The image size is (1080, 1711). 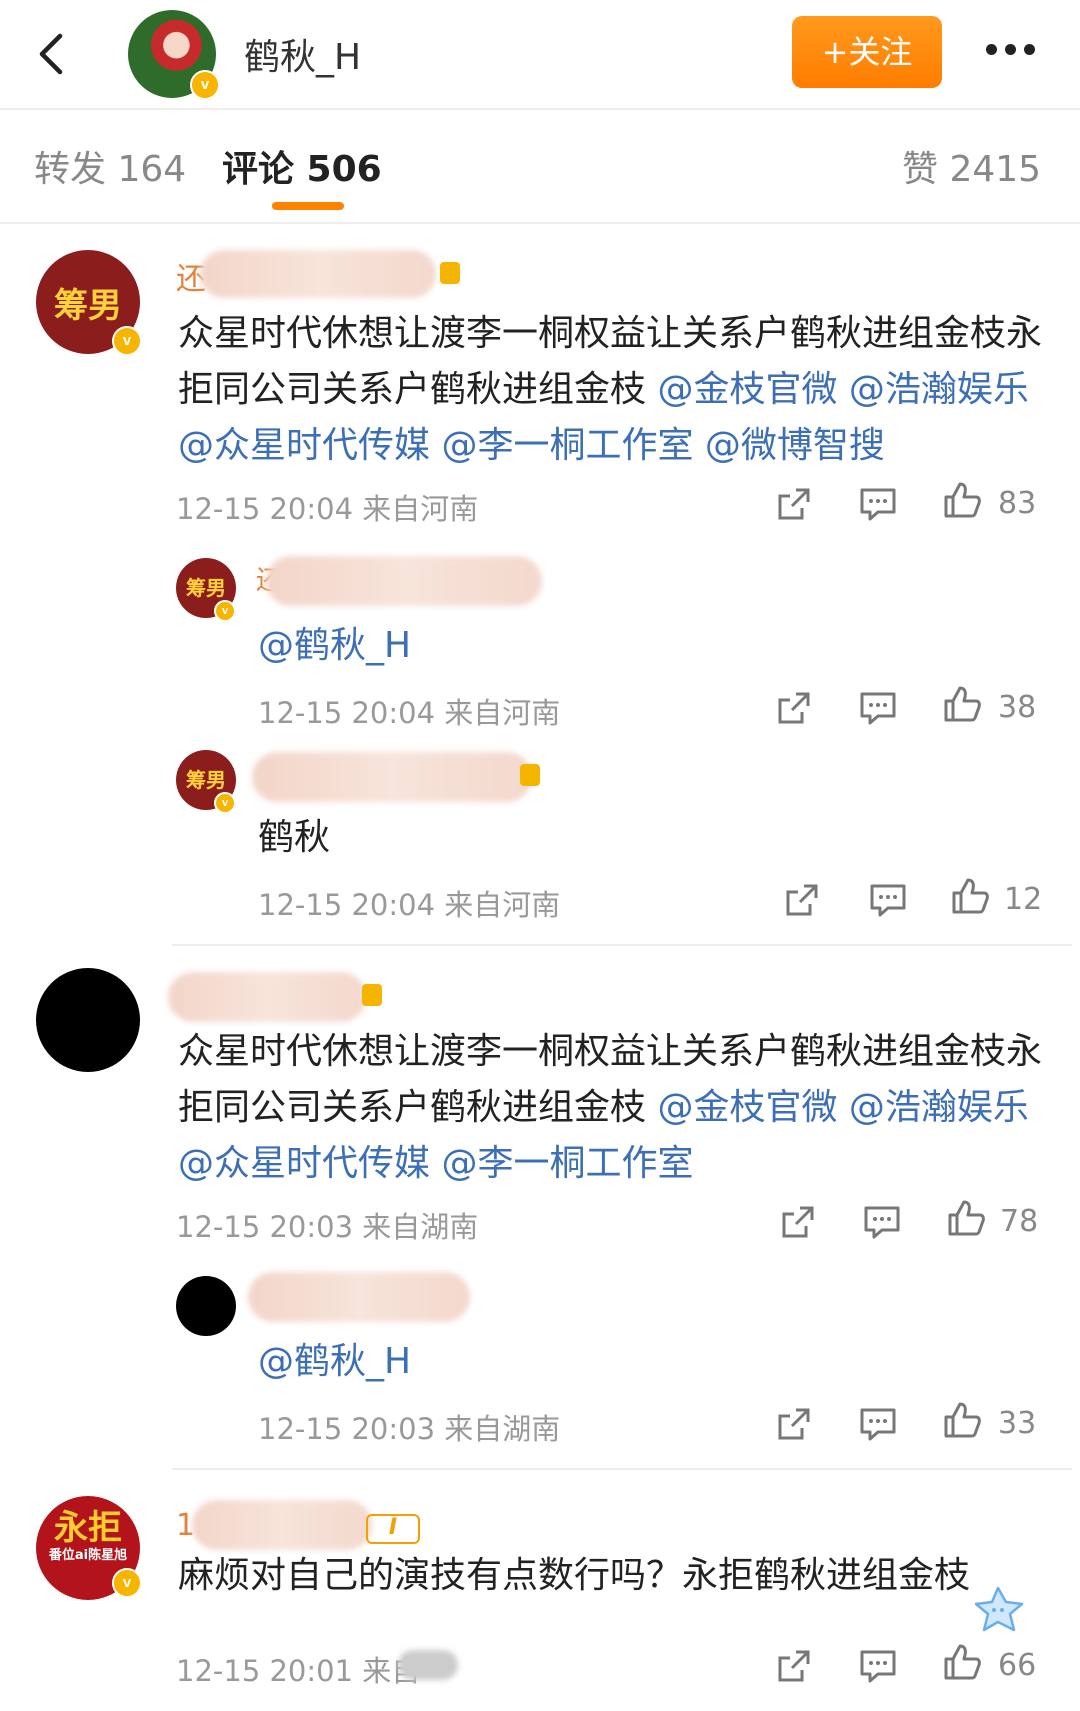 I want to click on tab-bar: 转发 164 评论 506 赞 2415, so click(x=540, y=167).